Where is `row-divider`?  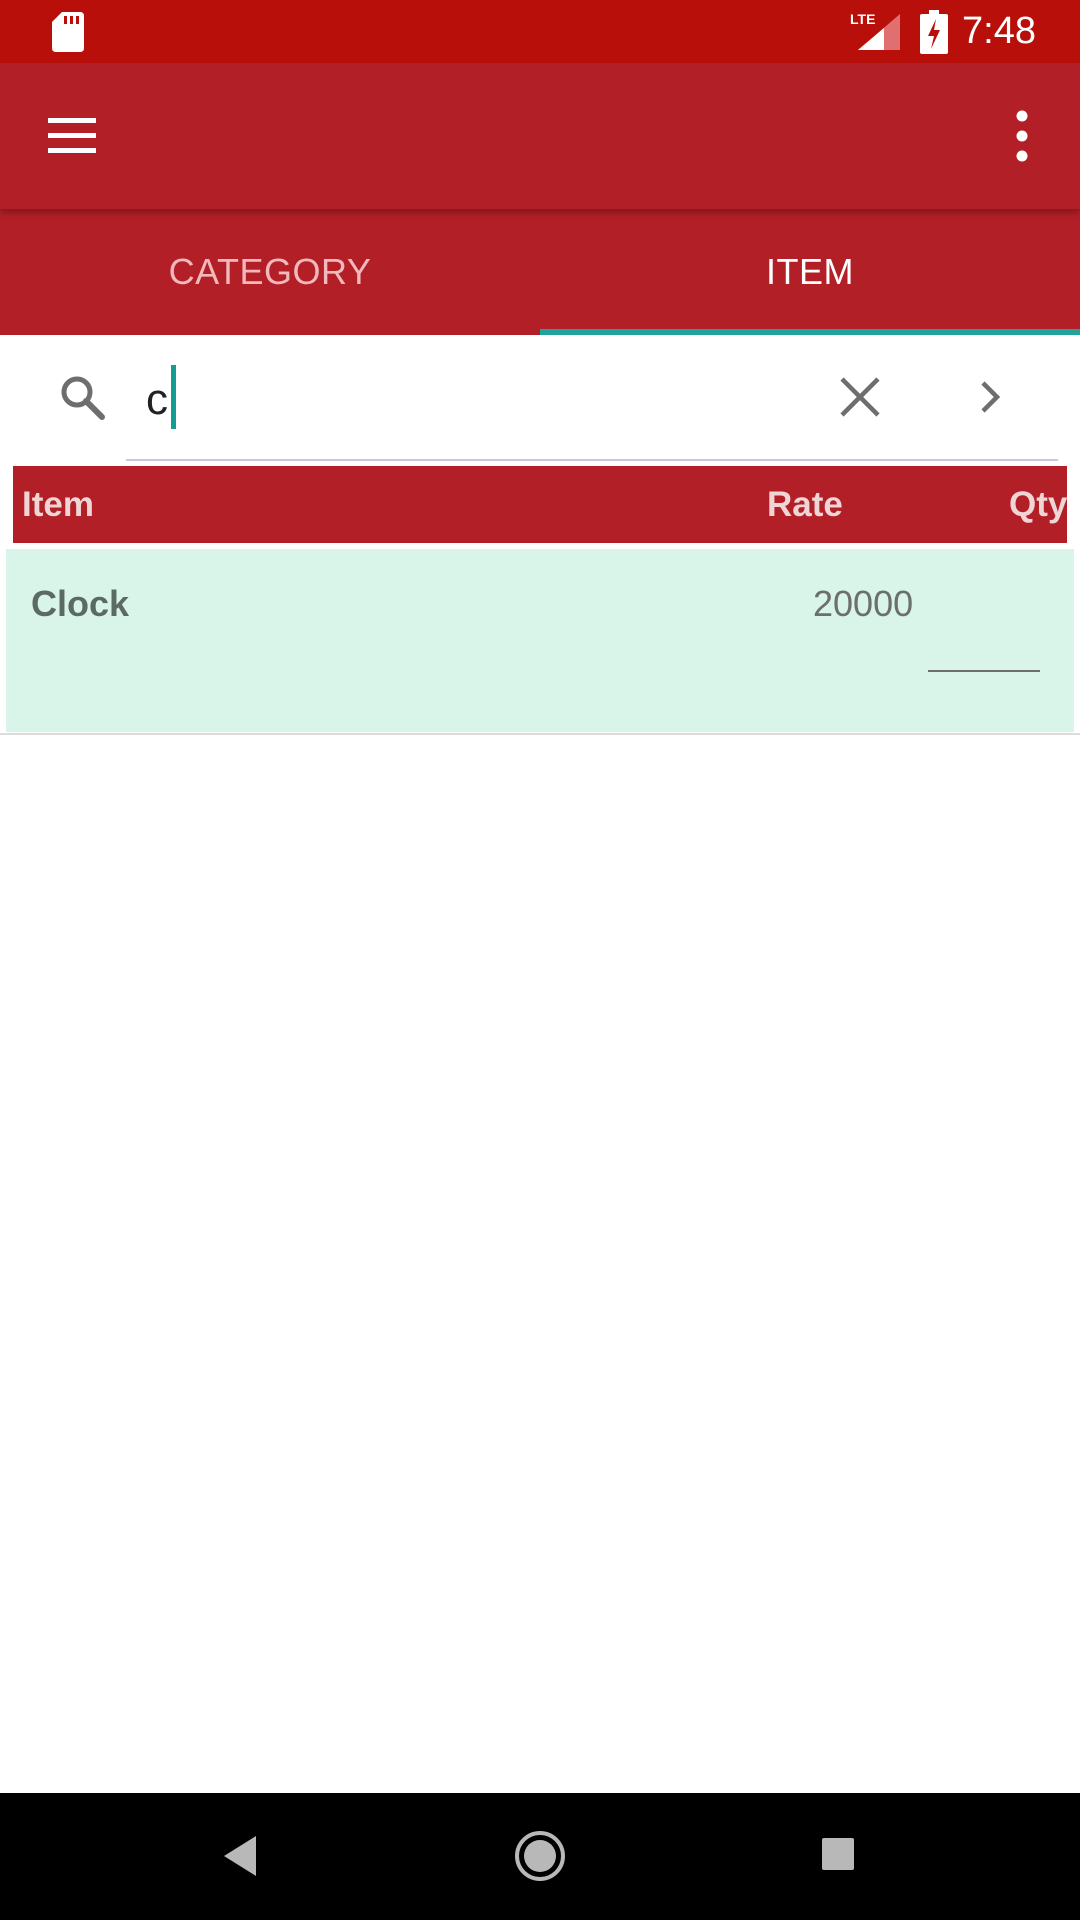
row-divider is located at coordinates (540, 734).